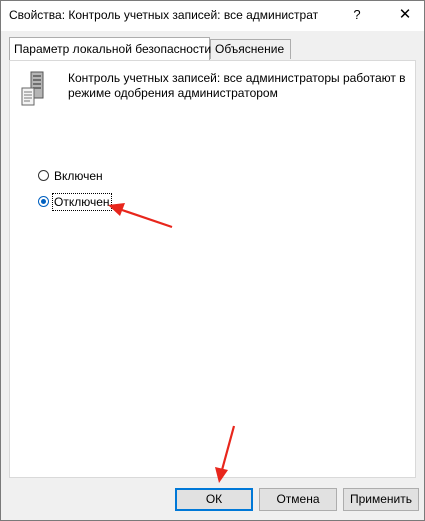 This screenshot has height=521, width=425. I want to click on radio-enabled, so click(43, 175).